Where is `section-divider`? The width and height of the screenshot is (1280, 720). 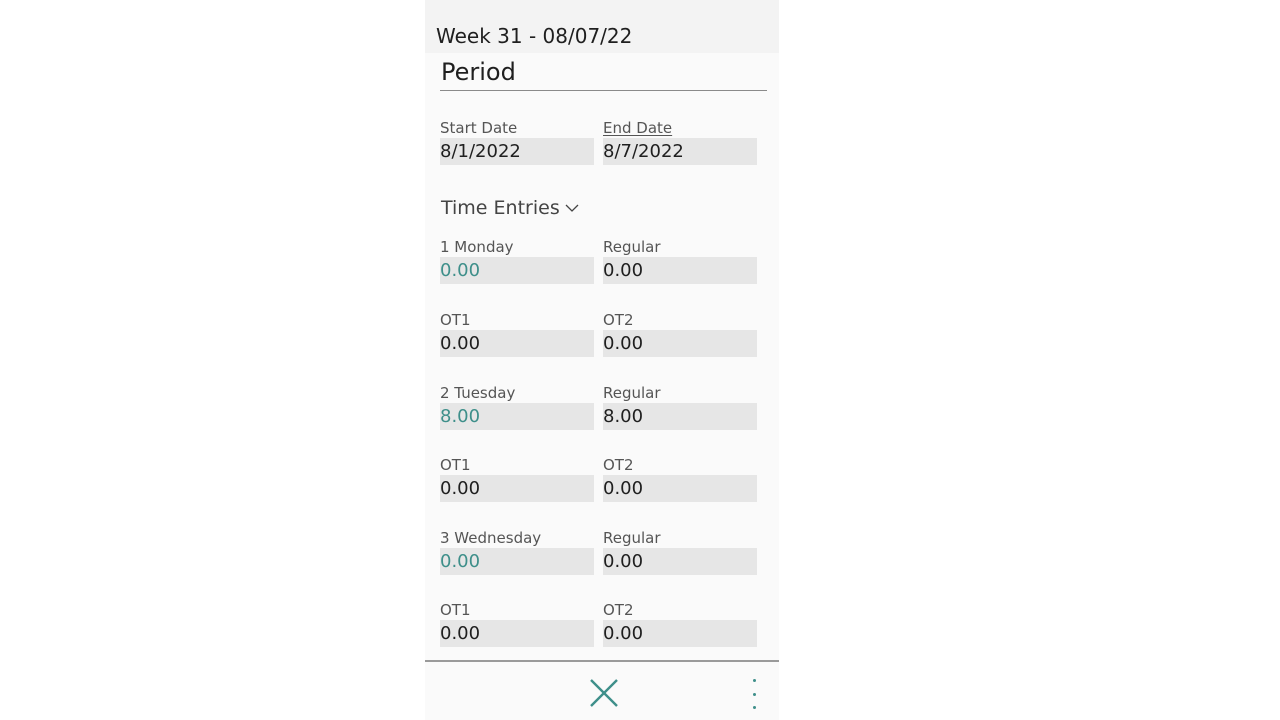
section-divider is located at coordinates (603, 90).